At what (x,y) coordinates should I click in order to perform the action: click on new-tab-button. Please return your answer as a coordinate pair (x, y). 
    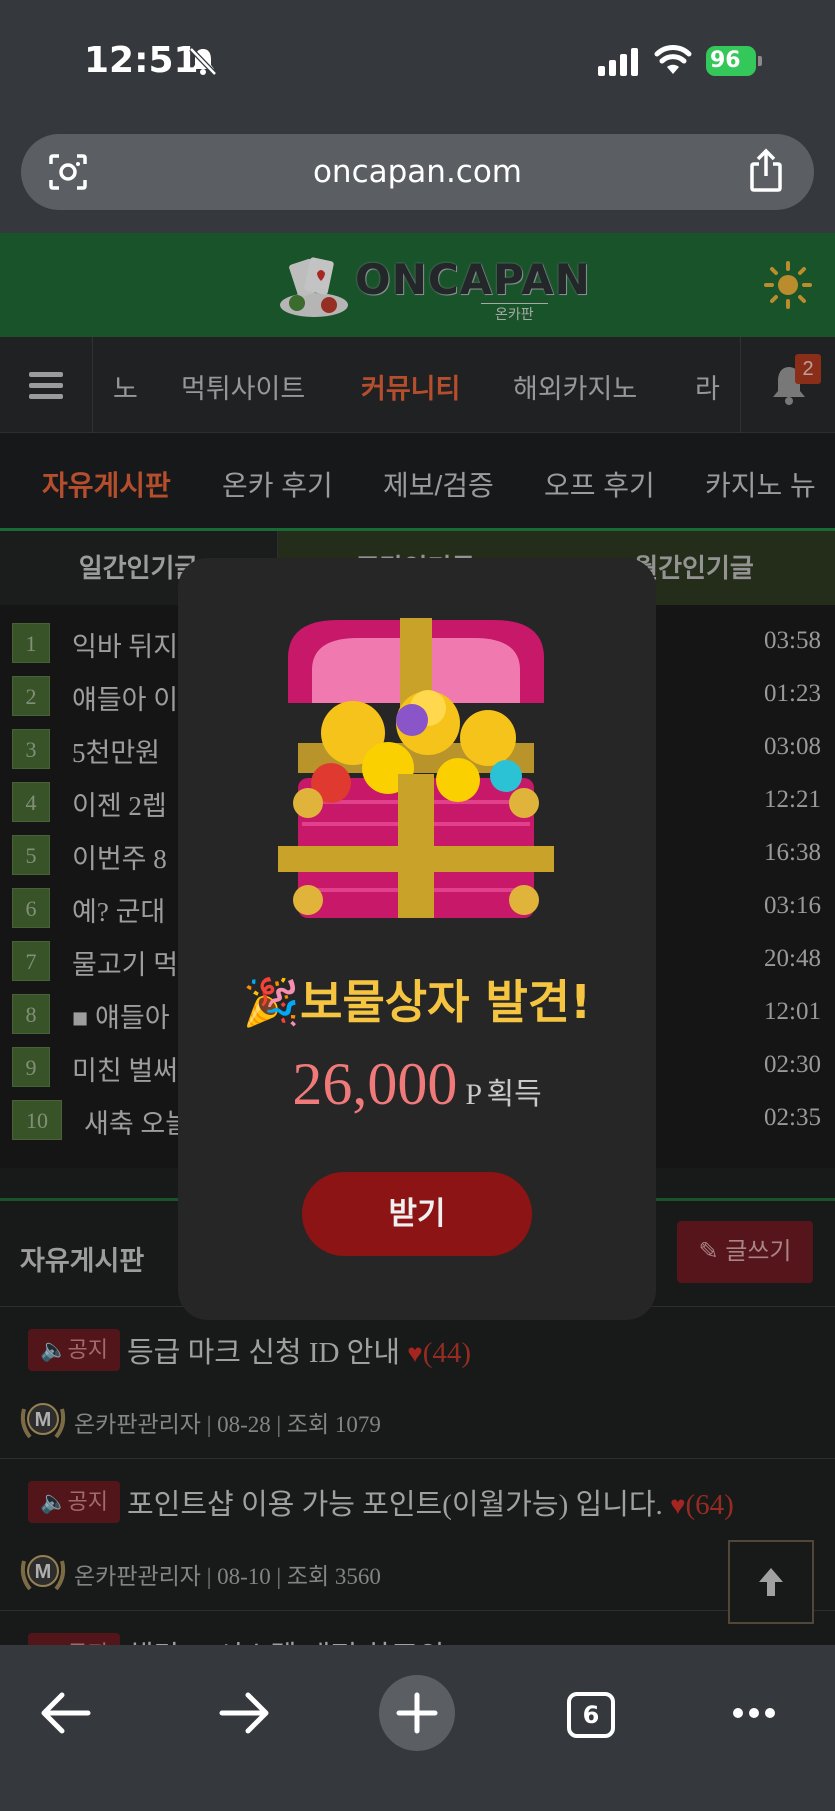
    Looking at the image, I should click on (417, 1713).